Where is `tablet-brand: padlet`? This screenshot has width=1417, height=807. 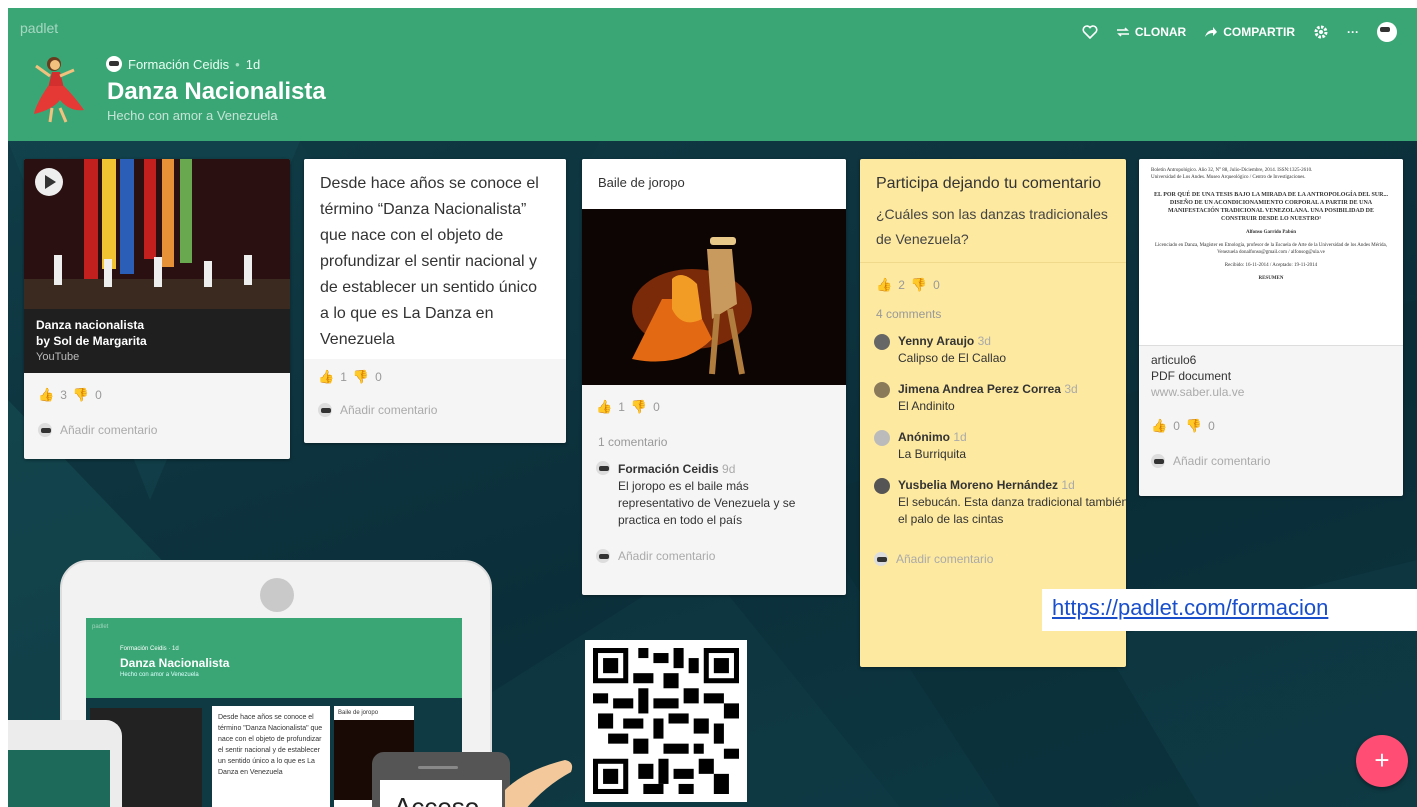 tablet-brand: padlet is located at coordinates (100, 627).